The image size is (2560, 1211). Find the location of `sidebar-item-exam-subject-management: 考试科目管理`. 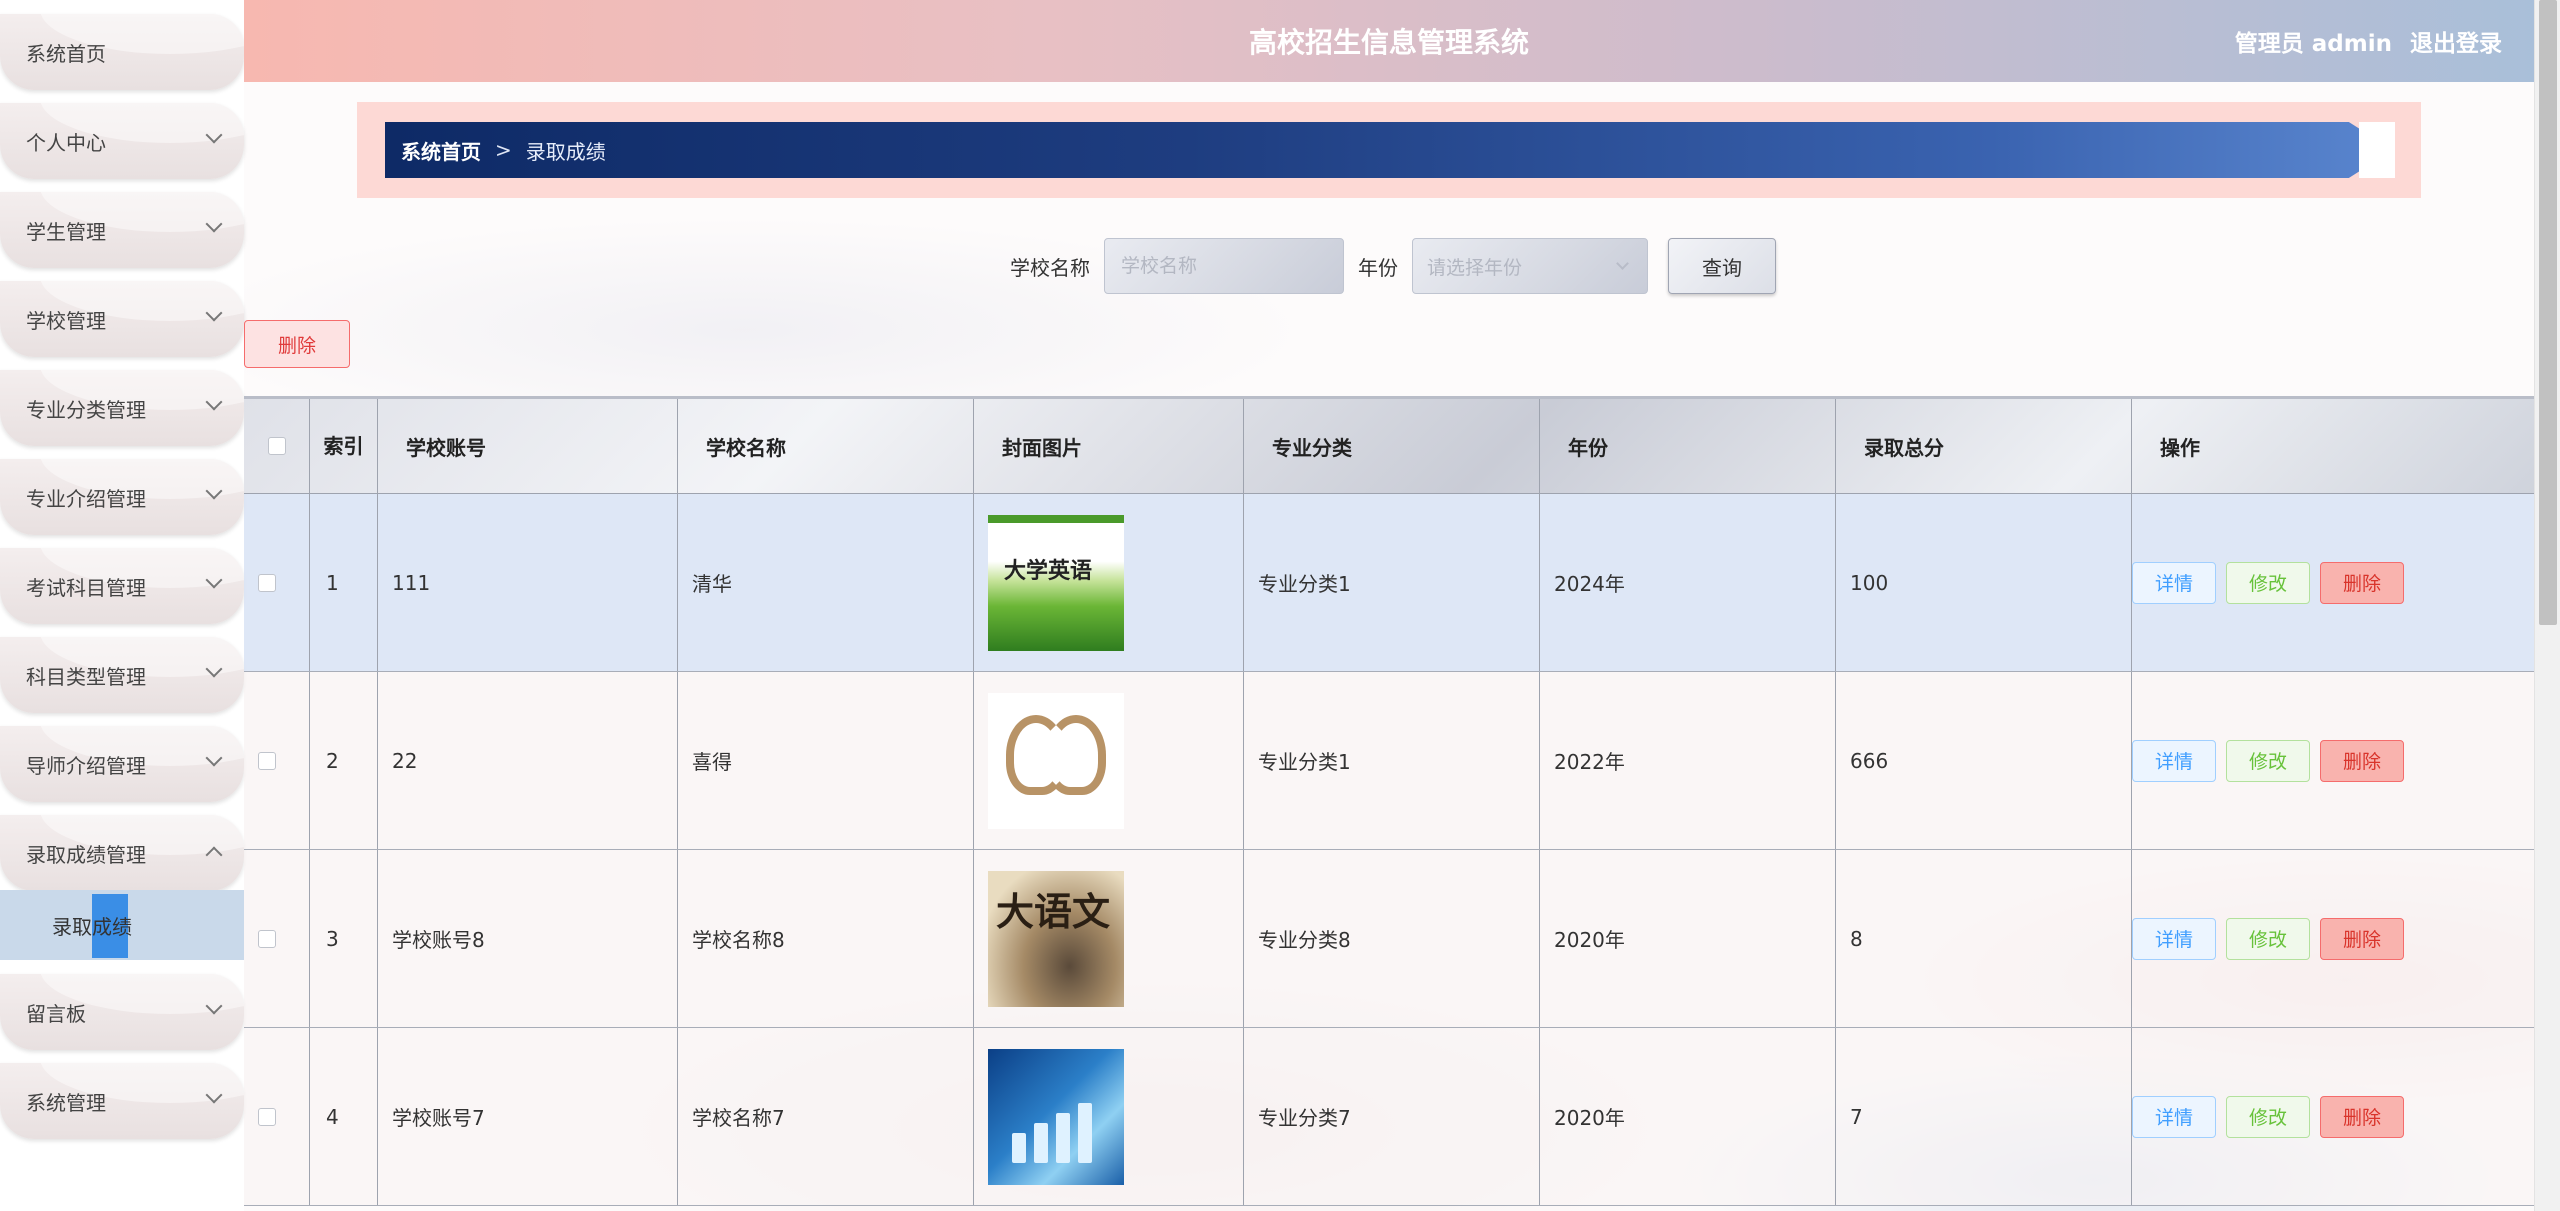

sidebar-item-exam-subject-management: 考试科目管理 is located at coordinates (122, 586).